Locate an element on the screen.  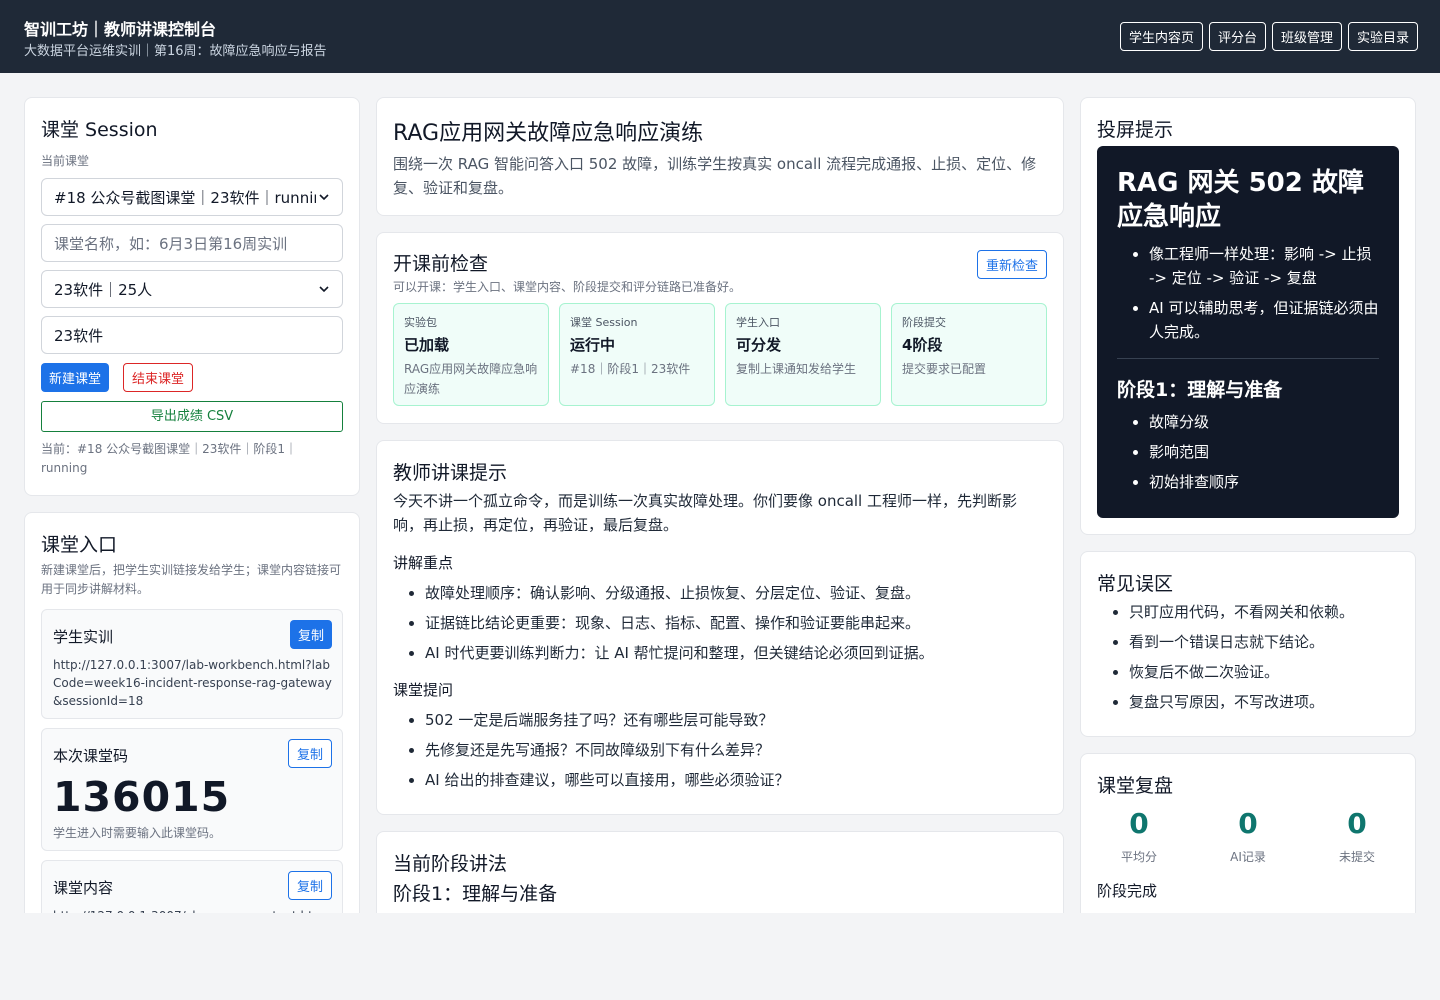
class-select-value: 23软件｜25人 is located at coordinates (103, 289).